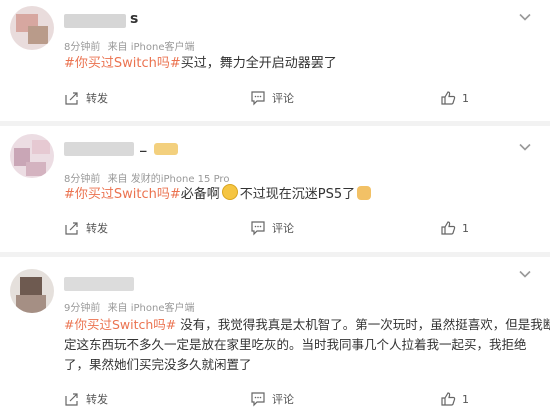 The width and height of the screenshot is (550, 413). I want to click on post-line: 了，果然她们买完没多久就闲置了, so click(158, 364).